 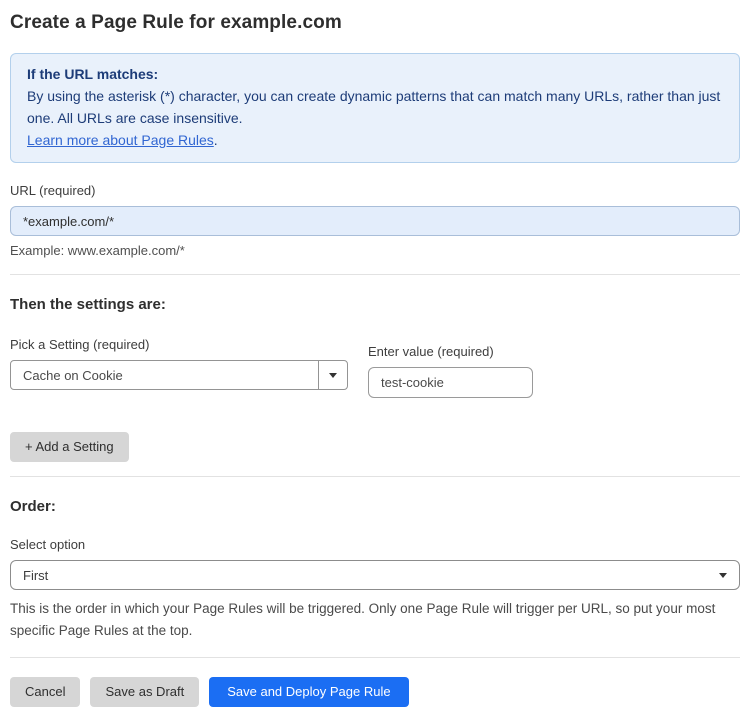 I want to click on info-box-link-line: Learn more about Page Rules., so click(x=375, y=140).